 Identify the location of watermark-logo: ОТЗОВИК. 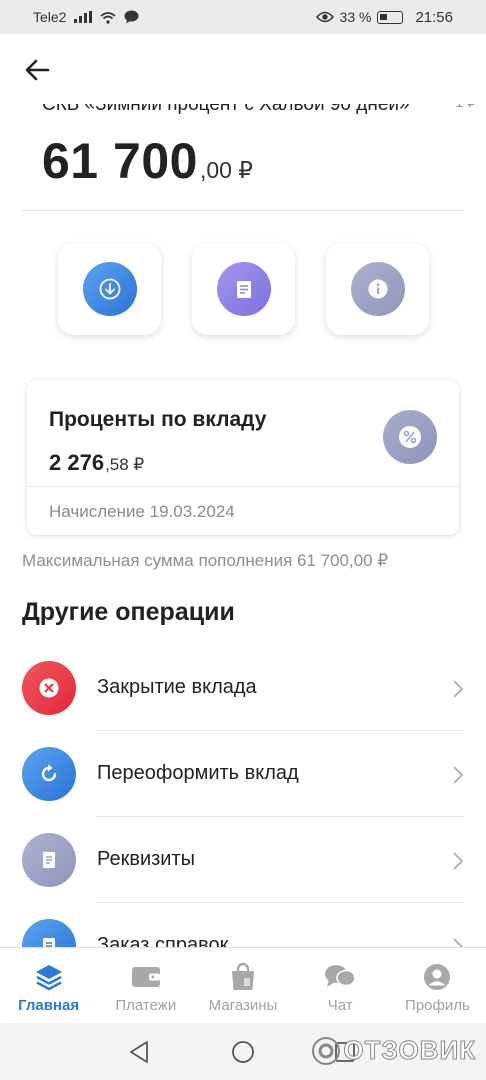
(393, 1050).